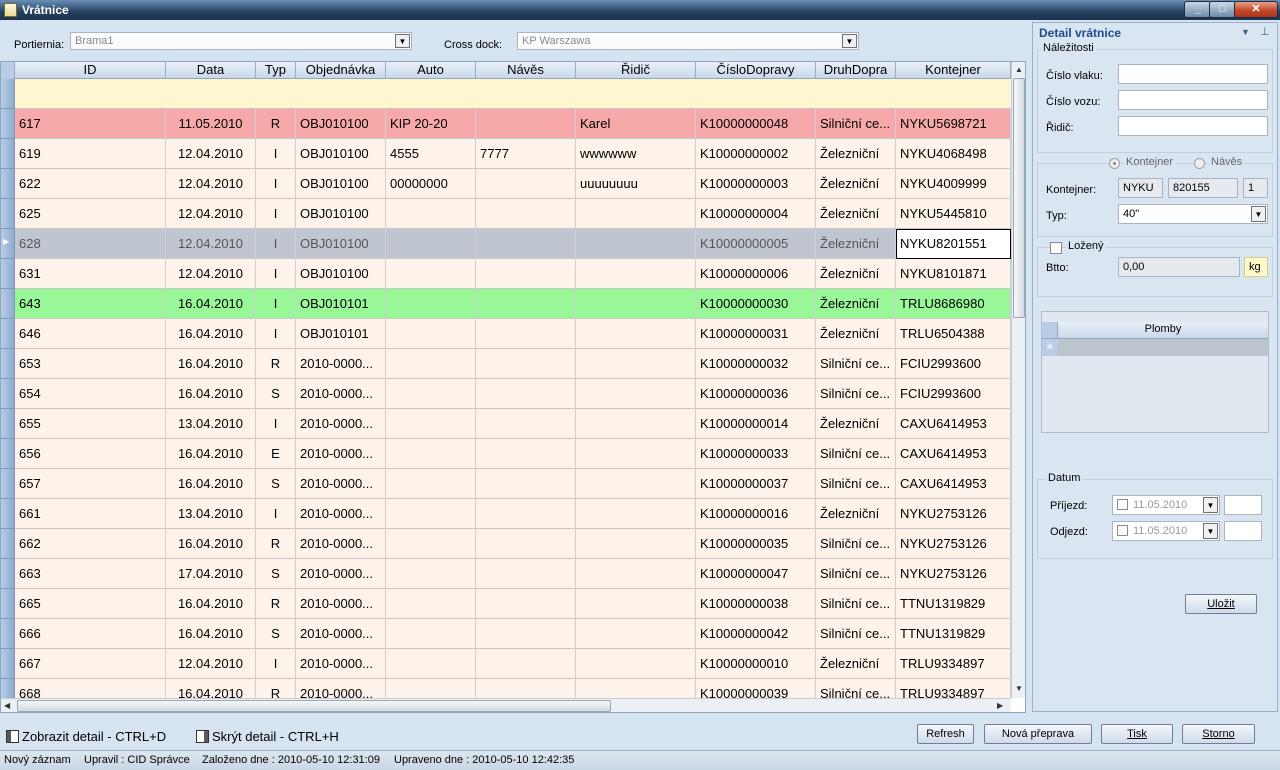  I want to click on plomby-new-row: ✳, so click(1155, 347).